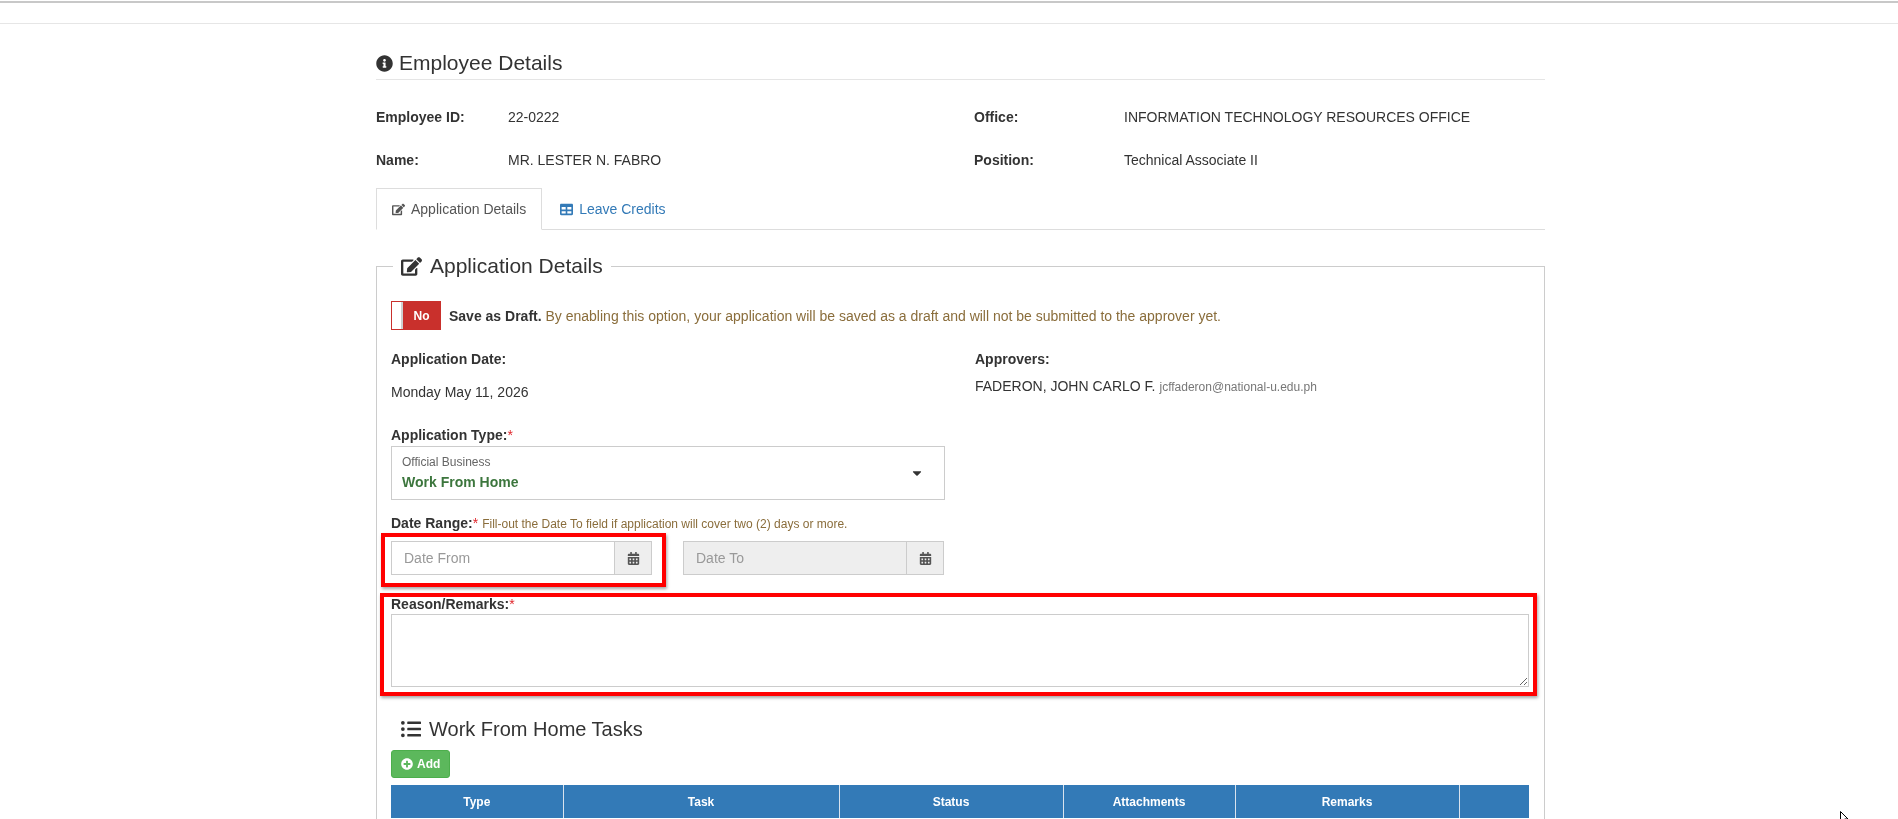 Image resolution: width=1898 pixels, height=819 pixels. I want to click on field-label: Office:, so click(996, 117).